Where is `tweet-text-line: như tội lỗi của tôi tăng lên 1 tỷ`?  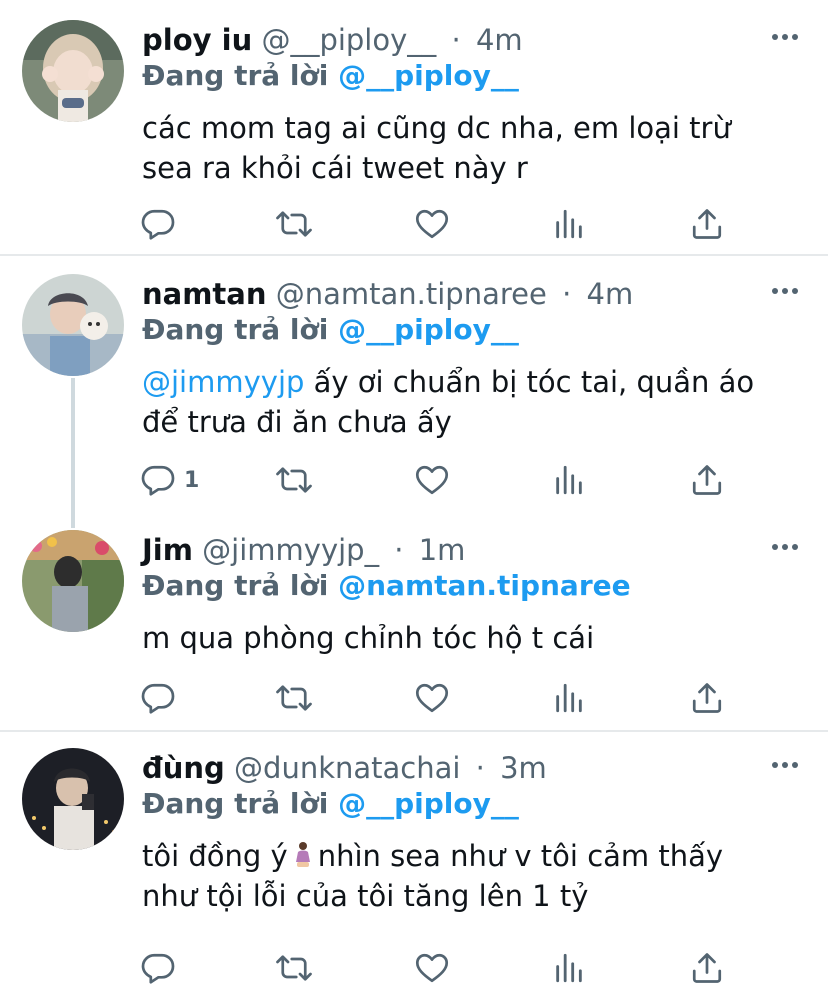
tweet-text-line: như tội lỗi của tôi tăng lên 1 tỷ is located at coordinates (365, 896).